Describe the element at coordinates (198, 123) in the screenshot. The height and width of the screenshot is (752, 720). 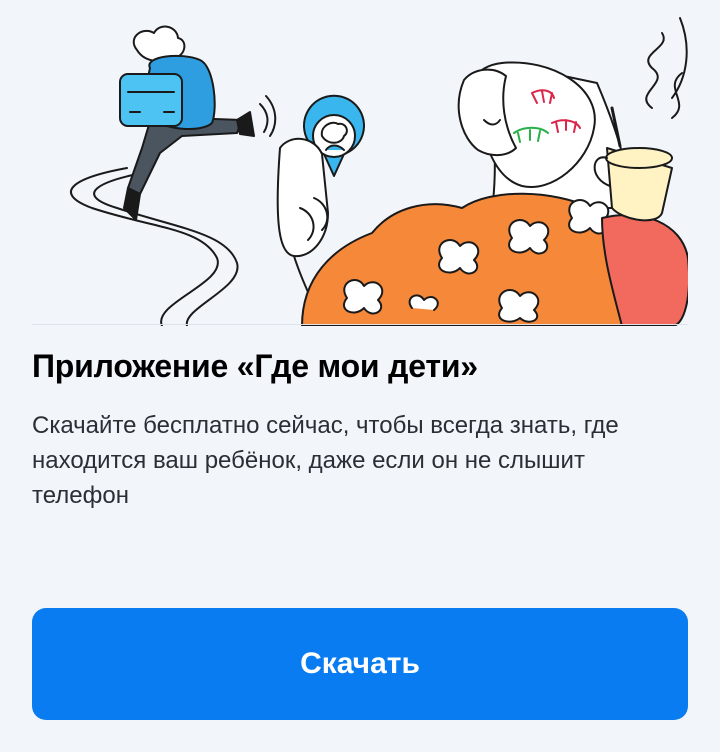
I see `child-with-backpack-icon` at that location.